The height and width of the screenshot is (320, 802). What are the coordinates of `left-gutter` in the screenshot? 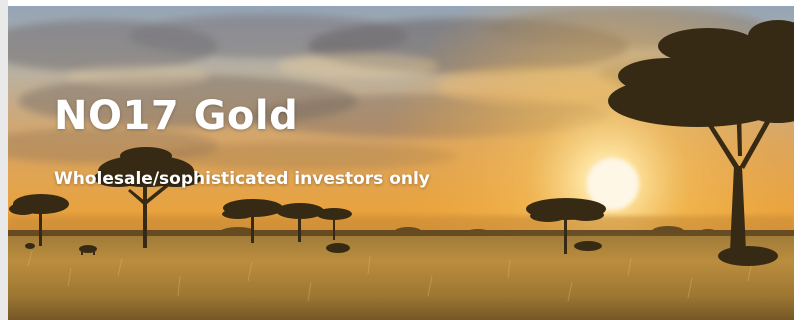 It's located at (4, 160).